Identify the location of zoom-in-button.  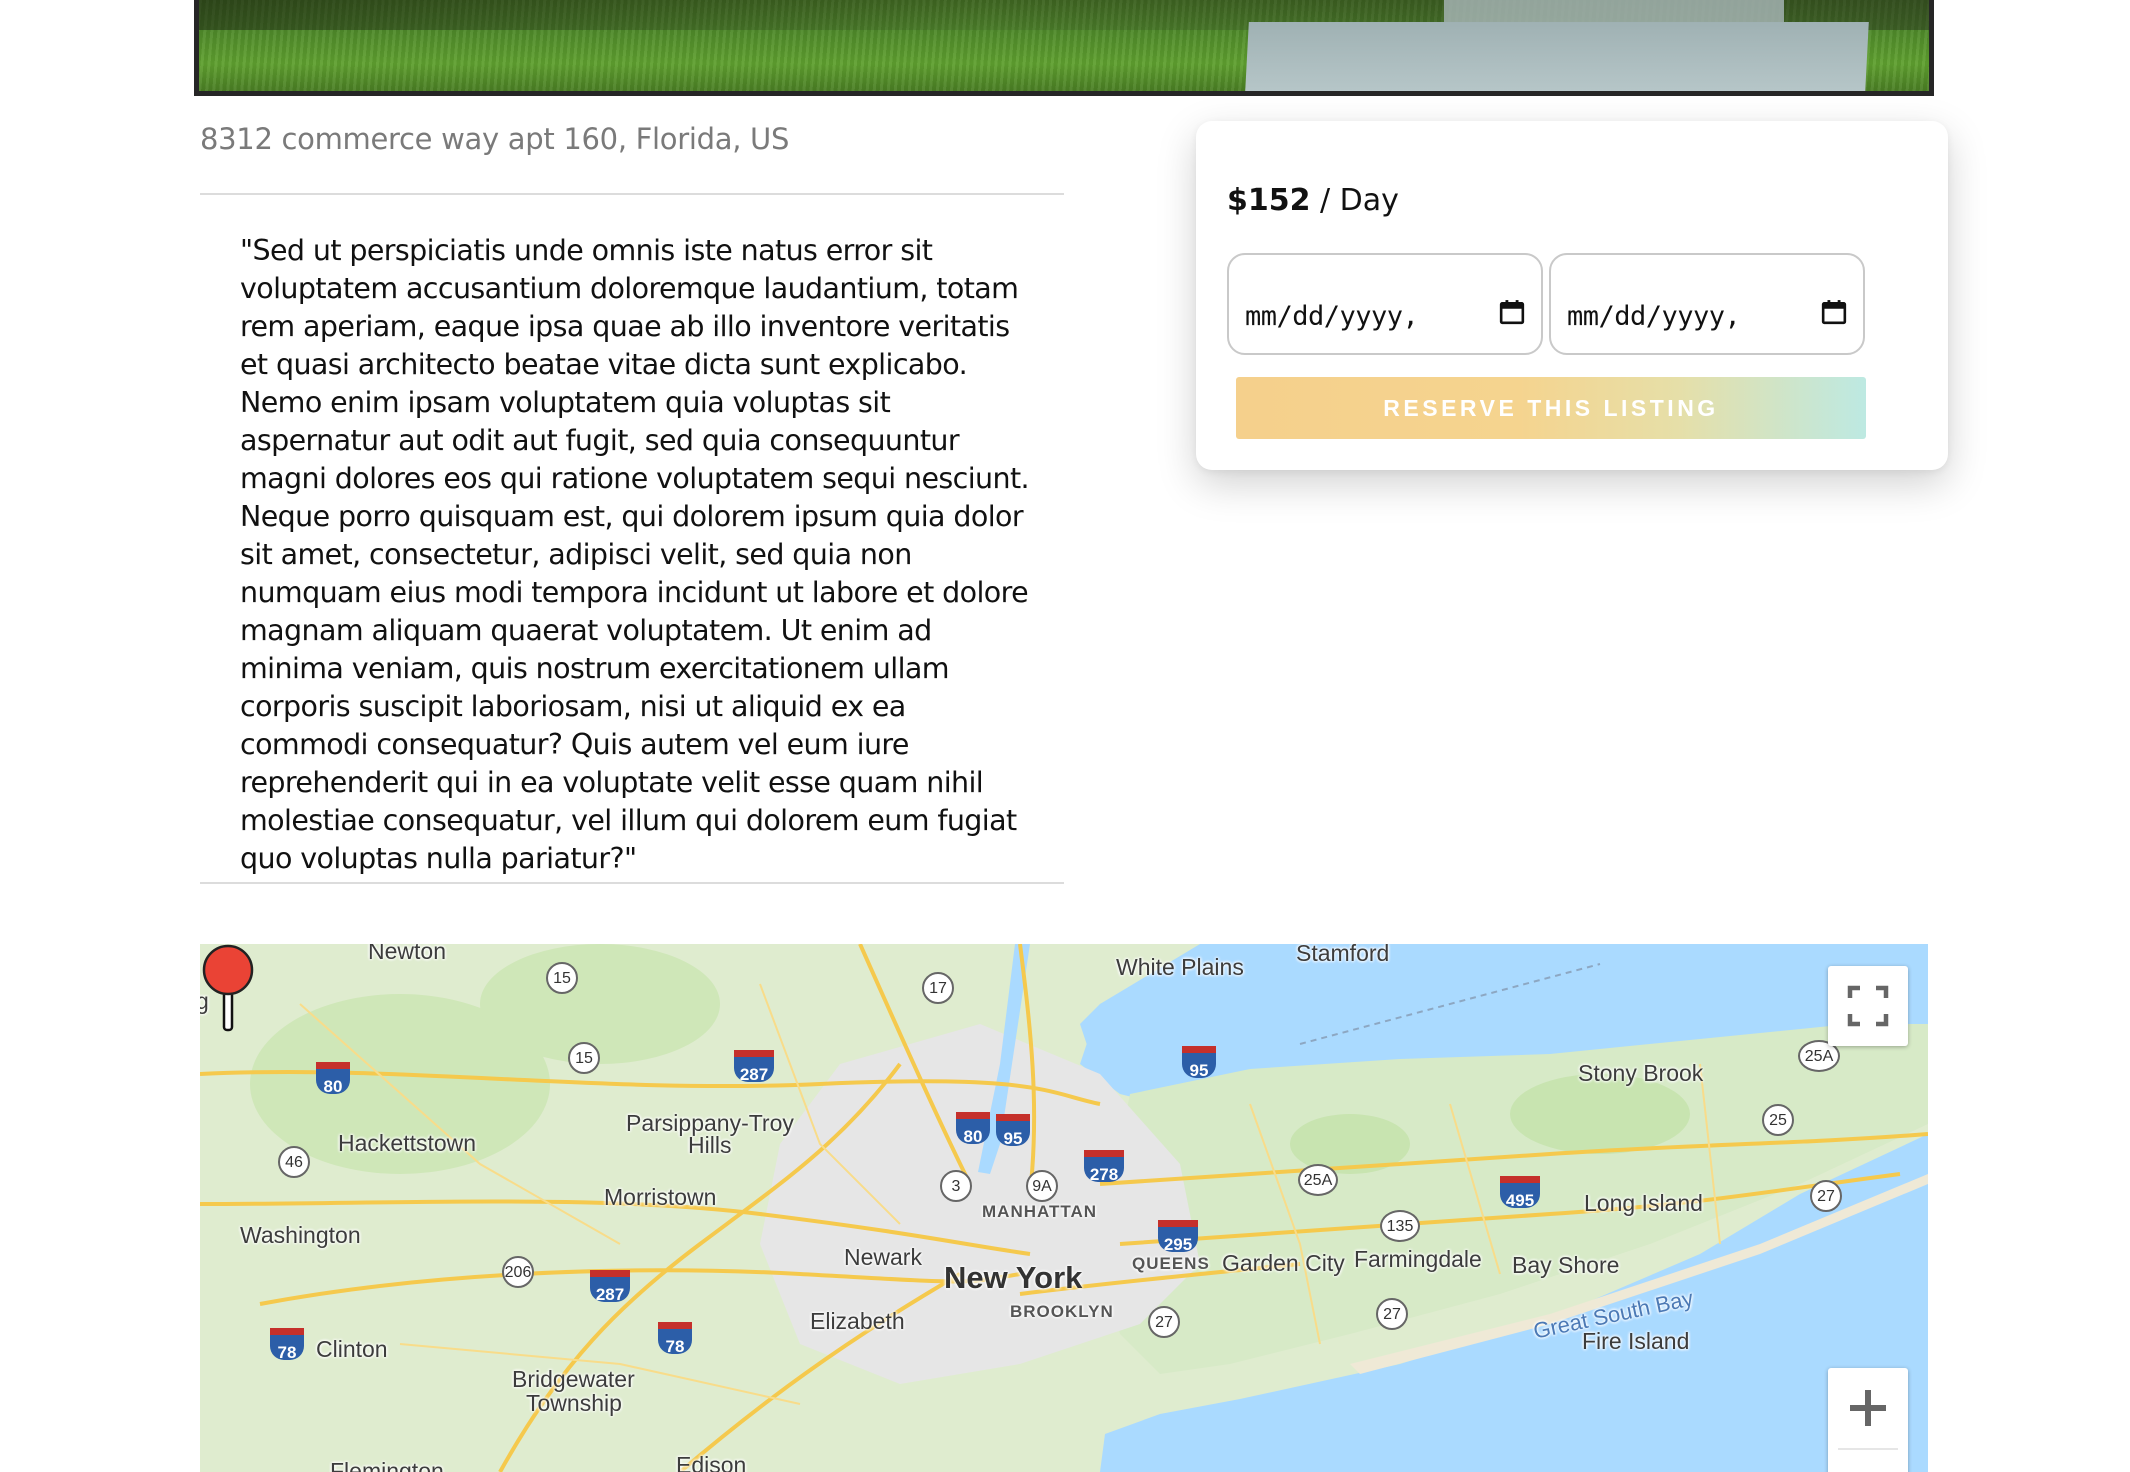
(1868, 1420).